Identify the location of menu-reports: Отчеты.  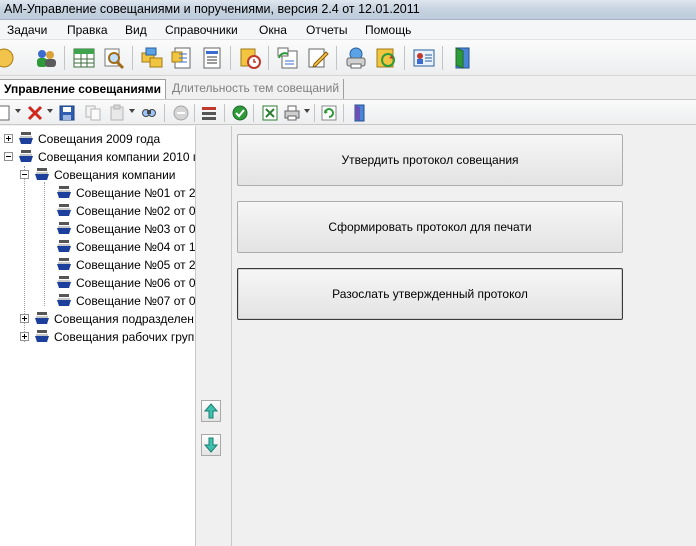
(326, 30).